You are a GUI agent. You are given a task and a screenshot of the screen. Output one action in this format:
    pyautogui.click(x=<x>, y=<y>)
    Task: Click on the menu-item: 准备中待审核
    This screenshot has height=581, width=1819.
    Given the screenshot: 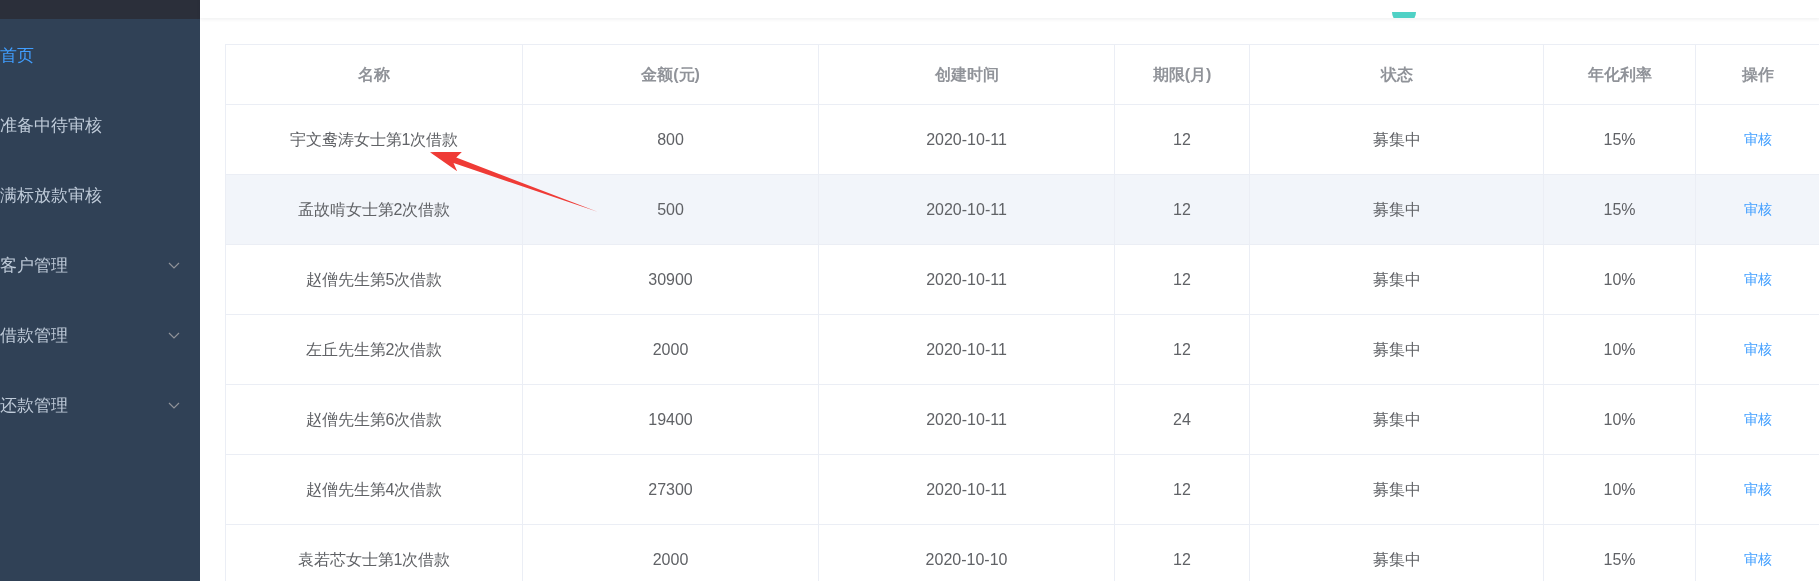 What is the action you would take?
    pyautogui.click(x=100, y=126)
    